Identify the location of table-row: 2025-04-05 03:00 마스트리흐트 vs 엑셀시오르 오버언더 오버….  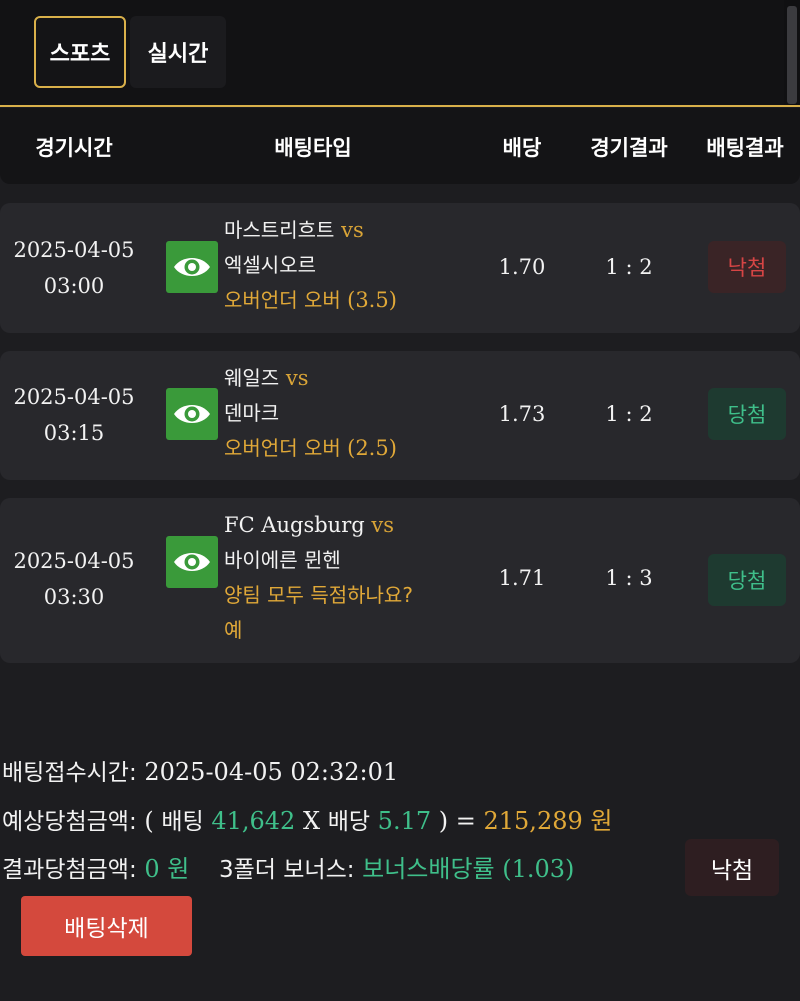
(400, 268).